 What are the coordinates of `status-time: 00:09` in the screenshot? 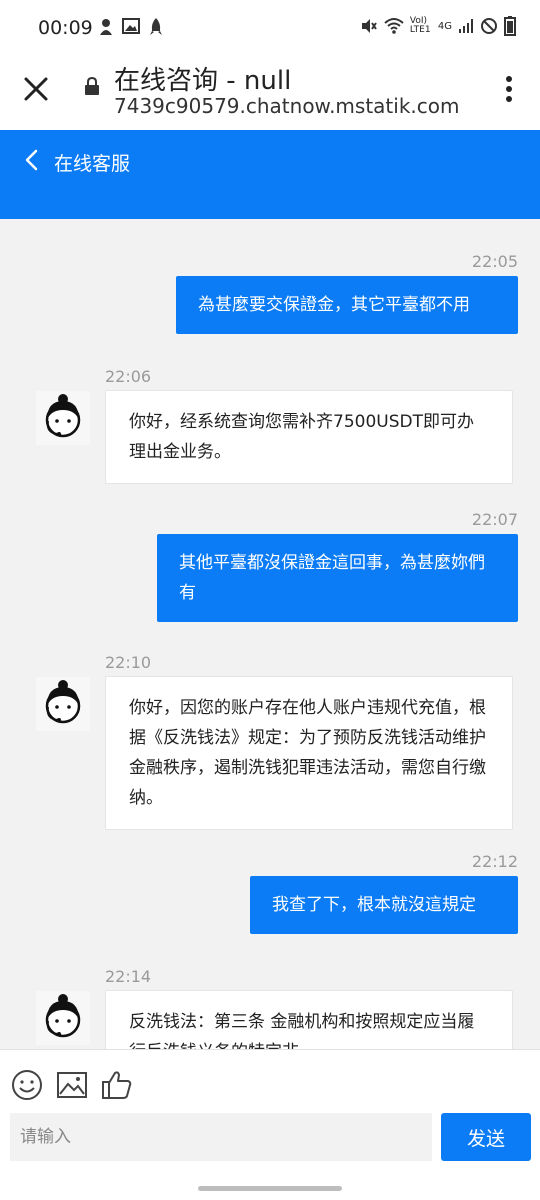 It's located at (65, 28).